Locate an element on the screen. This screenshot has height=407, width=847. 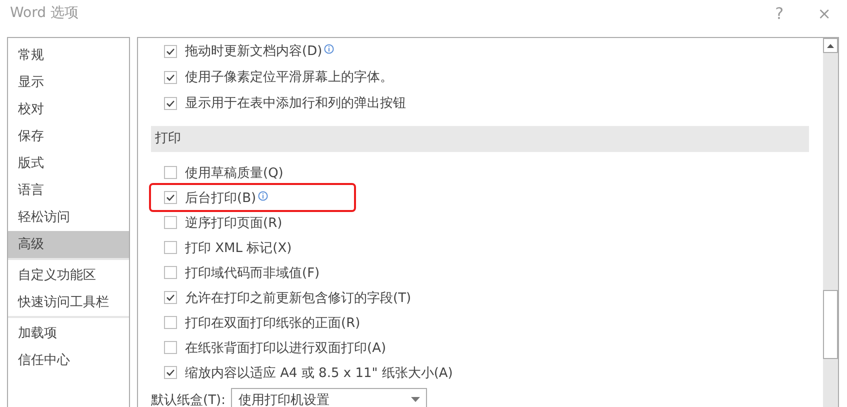
sidebar-item: 校对 is located at coordinates (68, 109).